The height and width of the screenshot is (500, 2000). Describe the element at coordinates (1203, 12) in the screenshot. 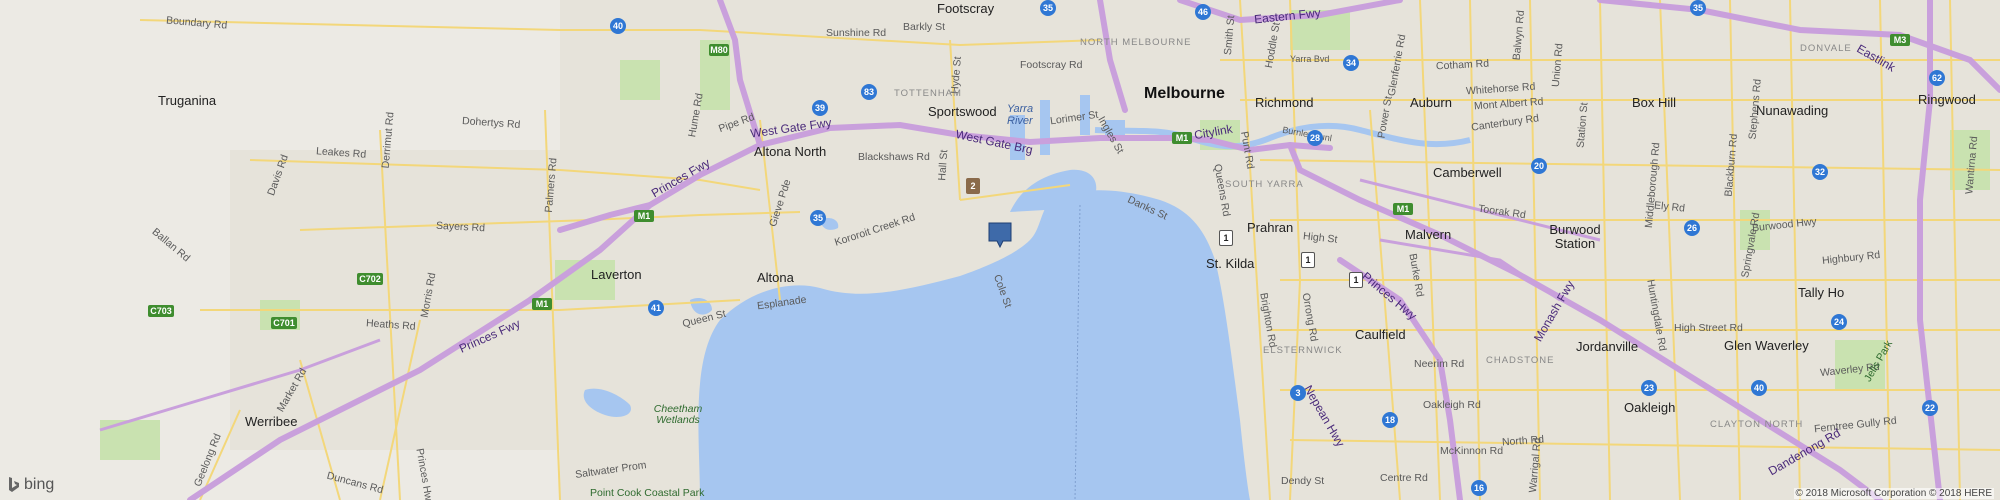

I see `route-shield: 46` at that location.